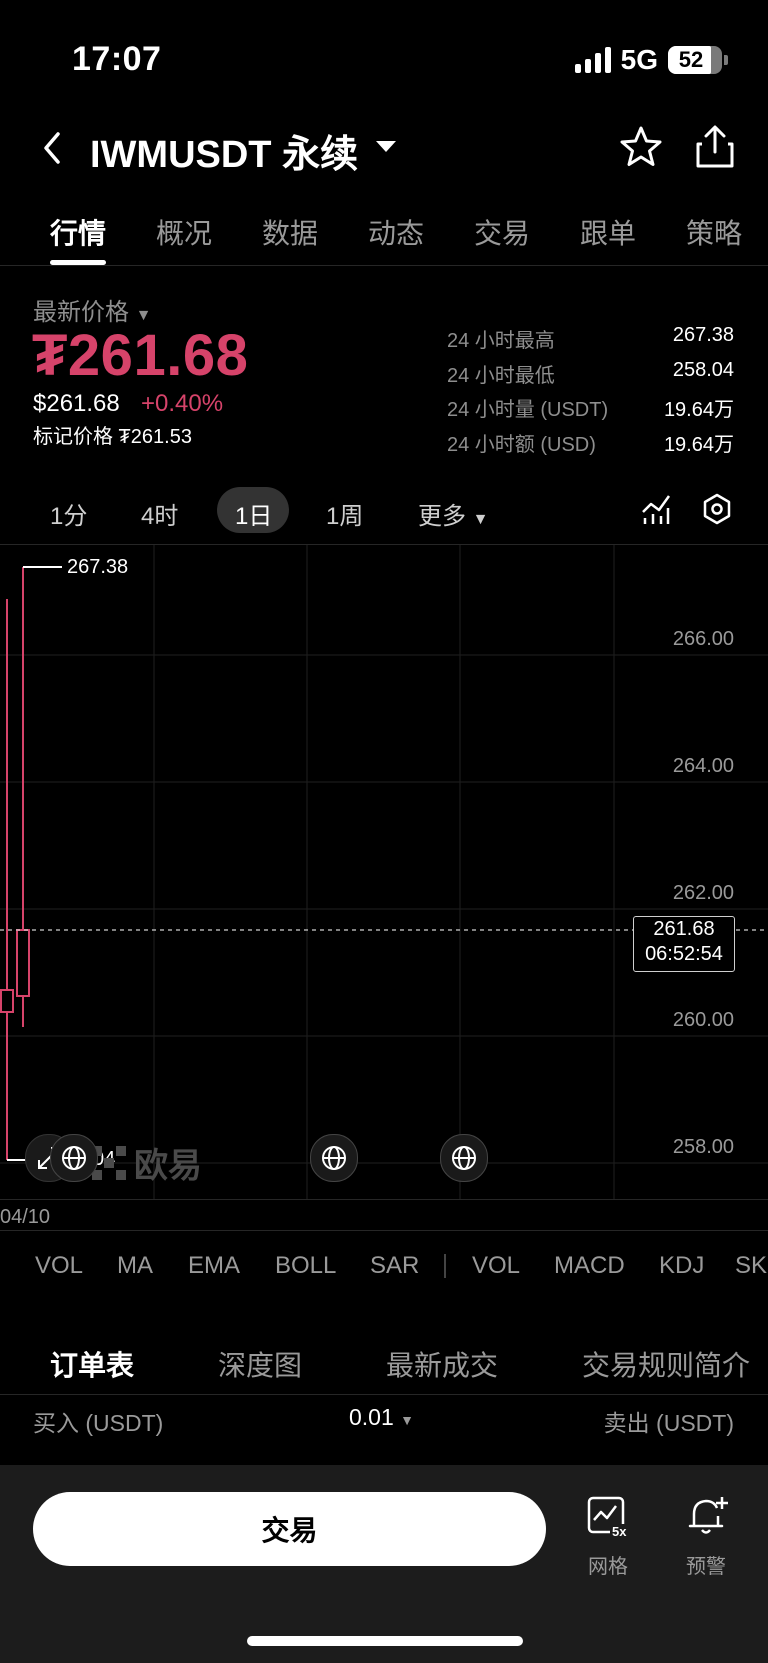 The width and height of the screenshot is (768, 1663). I want to click on home-indicator, so click(385, 1641).